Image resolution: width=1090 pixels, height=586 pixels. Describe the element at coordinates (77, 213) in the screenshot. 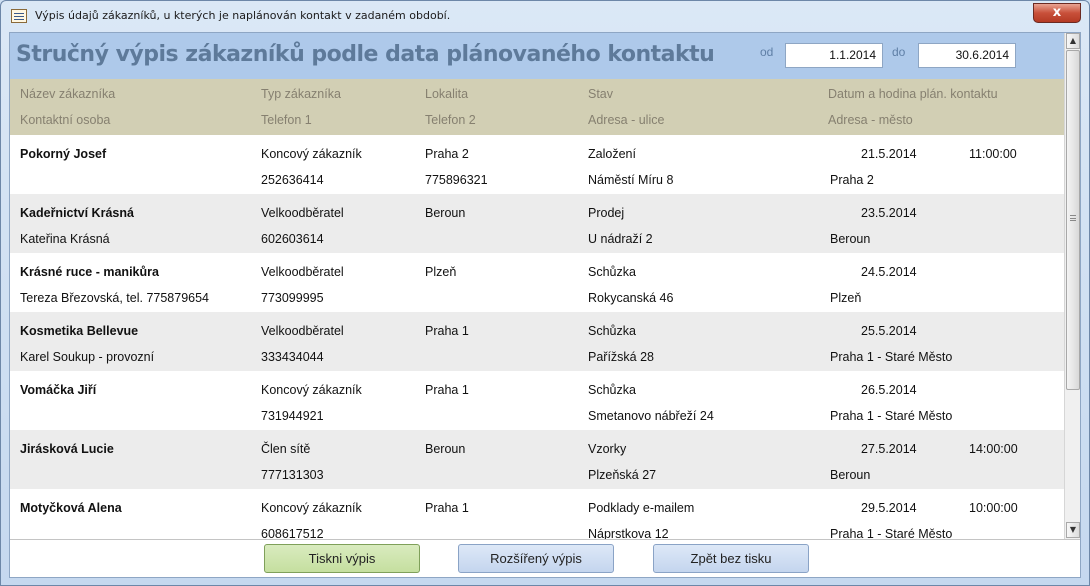

I see `customer-name: Kadeřnictví Krásná` at that location.